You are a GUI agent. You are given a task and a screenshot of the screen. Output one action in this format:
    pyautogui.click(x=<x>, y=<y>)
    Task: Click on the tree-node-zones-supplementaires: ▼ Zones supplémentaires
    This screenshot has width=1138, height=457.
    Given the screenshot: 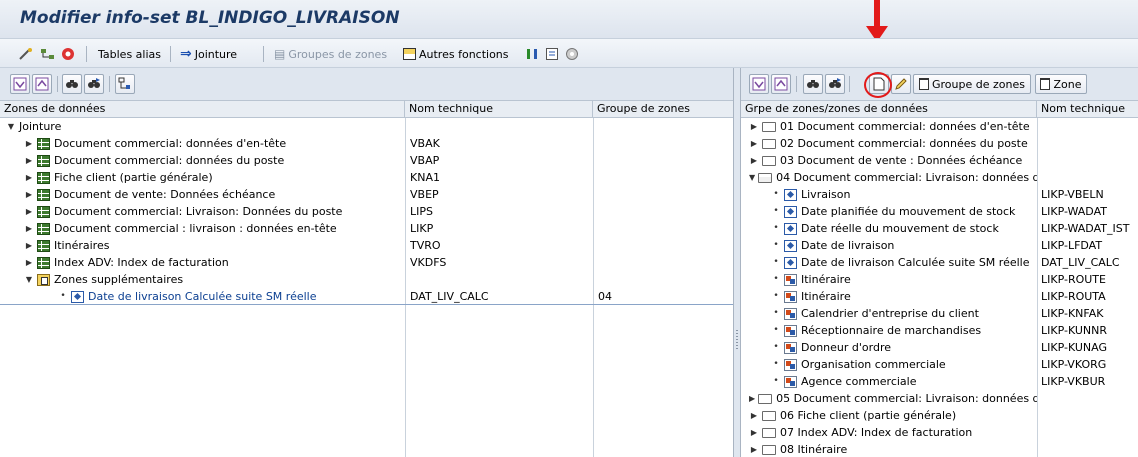 What is the action you would take?
    pyautogui.click(x=366, y=279)
    